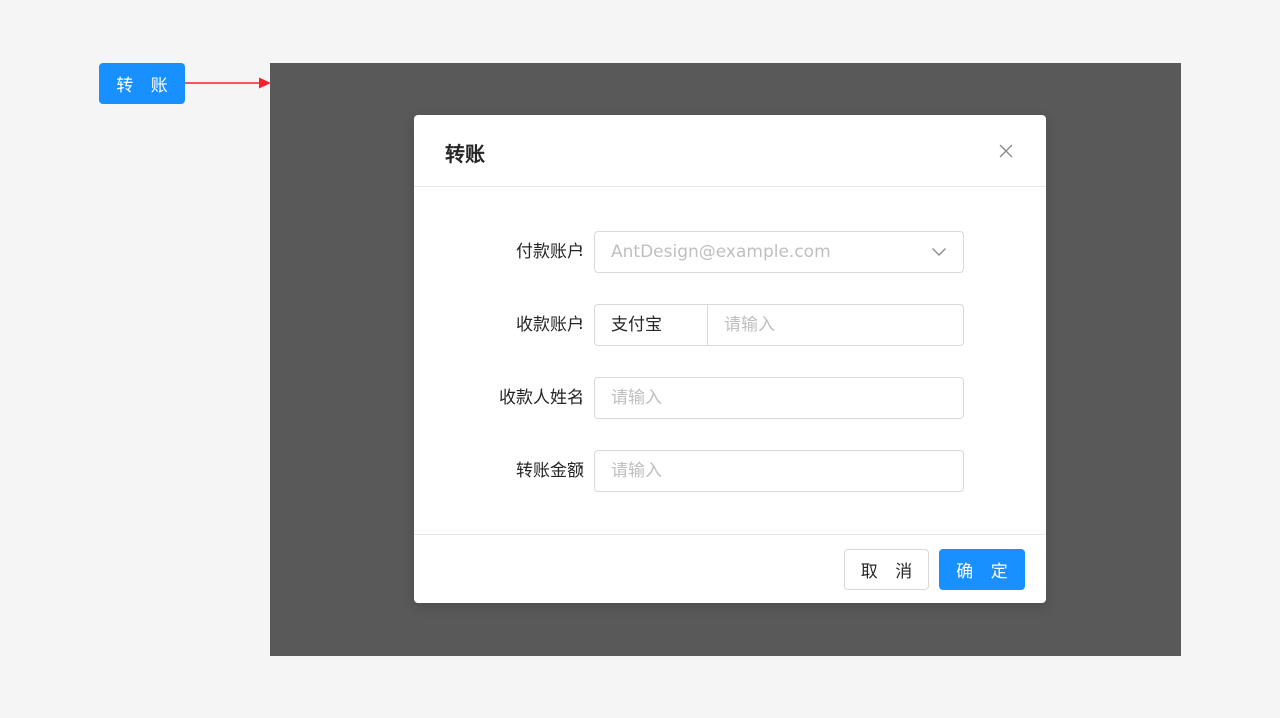 The height and width of the screenshot is (718, 1280). I want to click on transfer-trigger-label: 转 账, so click(145, 86).